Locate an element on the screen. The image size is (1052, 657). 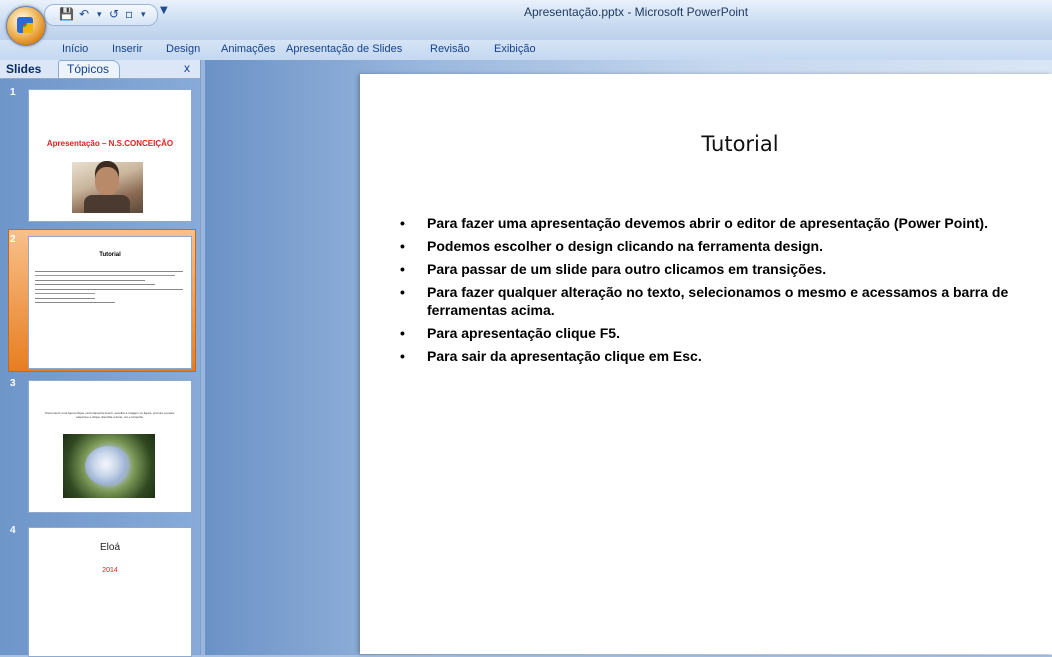
slide-title: Tutorial is located at coordinates (706, 144).